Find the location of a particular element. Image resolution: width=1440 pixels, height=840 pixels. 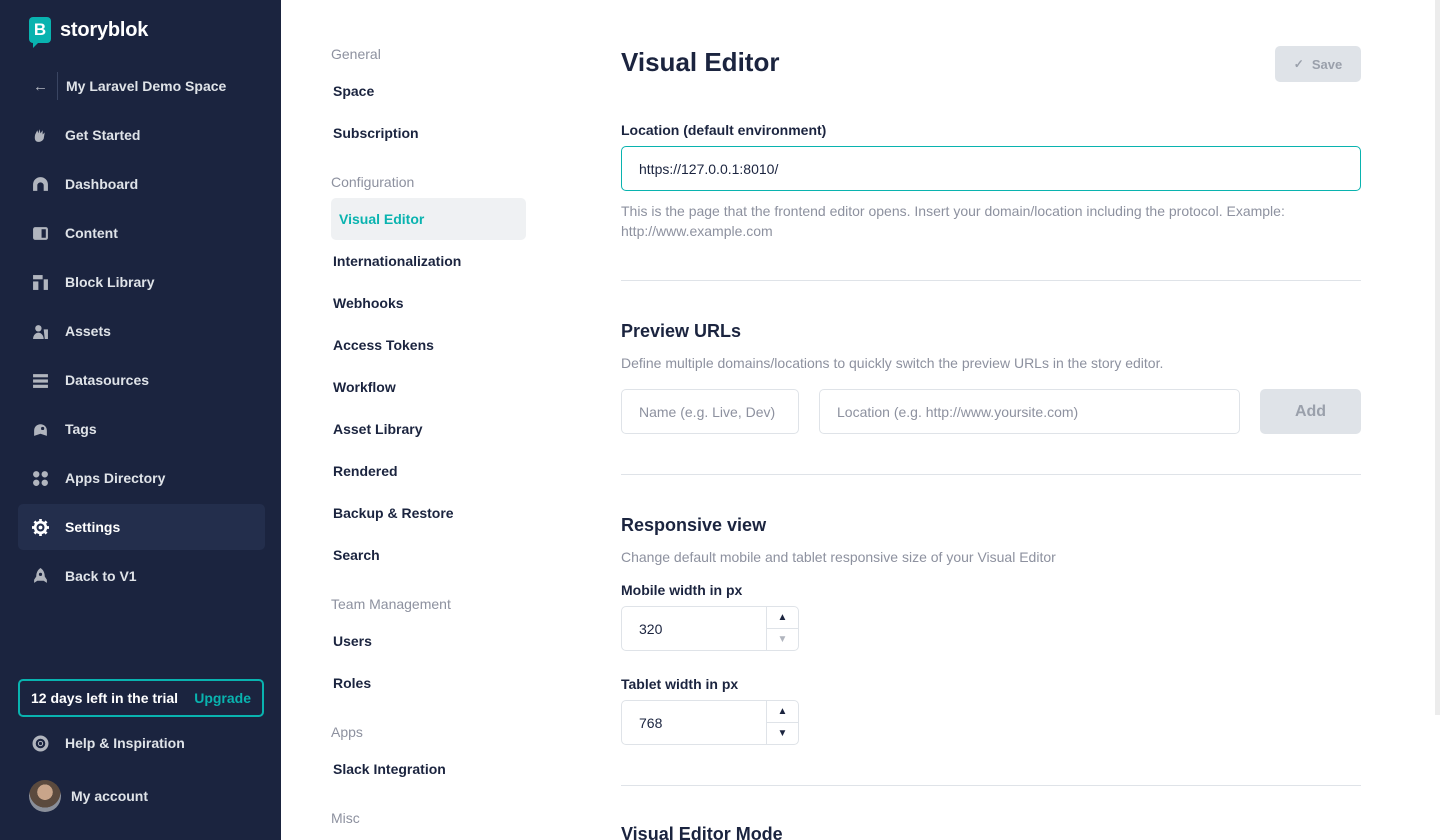

sidebar-item-label: Block Library is located at coordinates (110, 282).